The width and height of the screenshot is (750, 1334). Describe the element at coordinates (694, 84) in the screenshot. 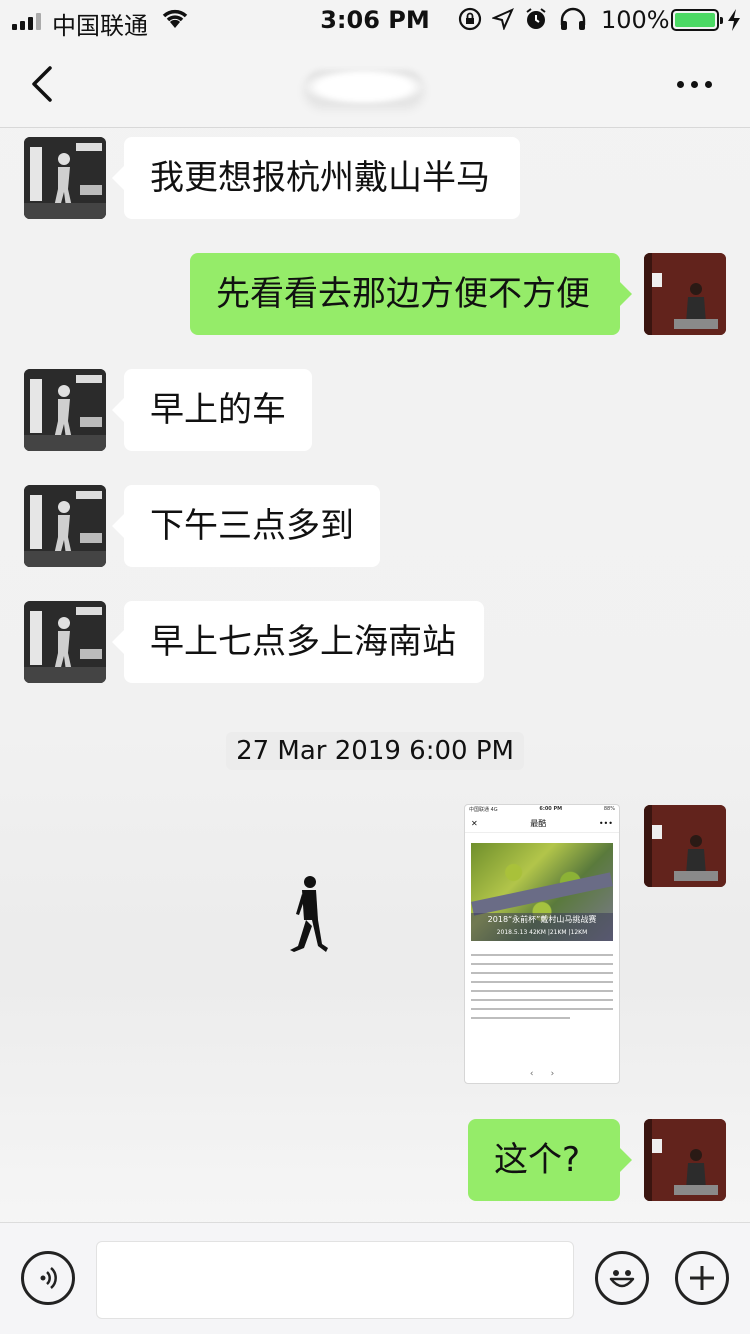

I see `more-button` at that location.